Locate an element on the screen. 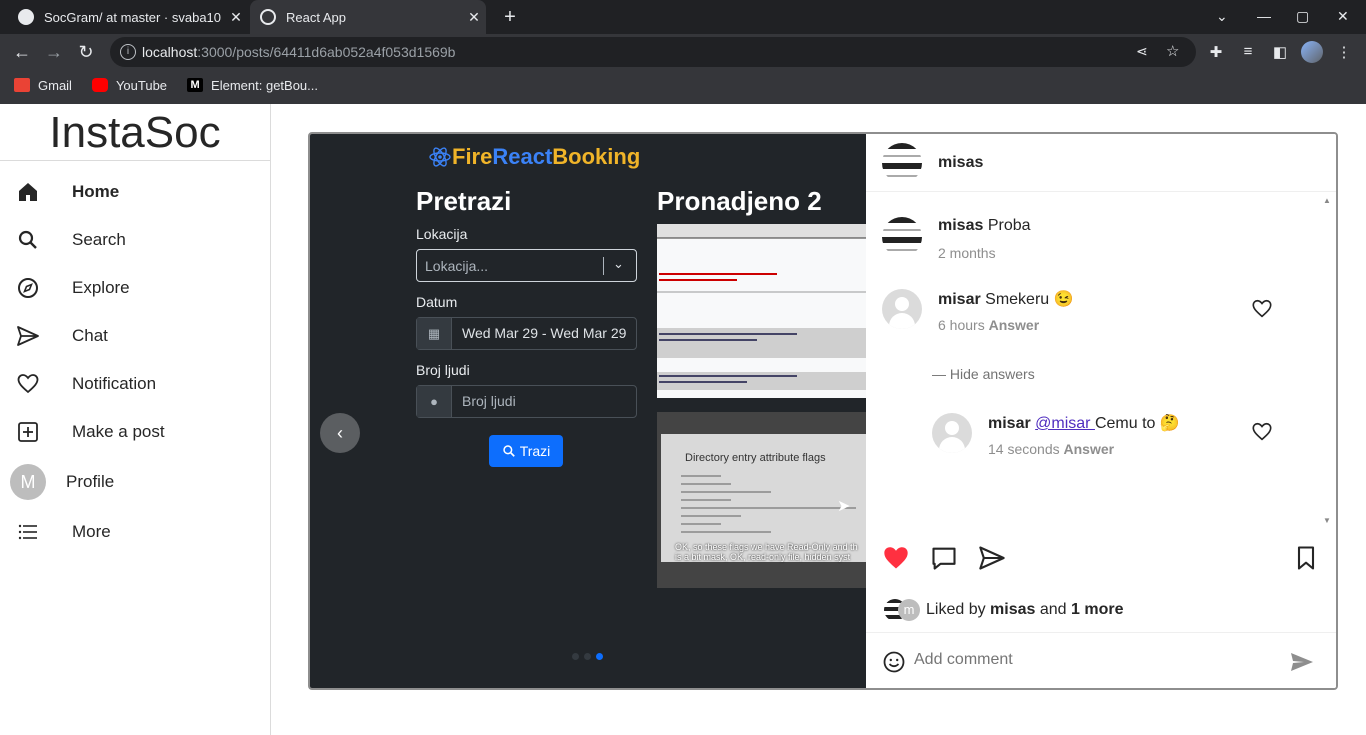 The height and width of the screenshot is (735, 1366). share-send-icon is located at coordinates (992, 558).